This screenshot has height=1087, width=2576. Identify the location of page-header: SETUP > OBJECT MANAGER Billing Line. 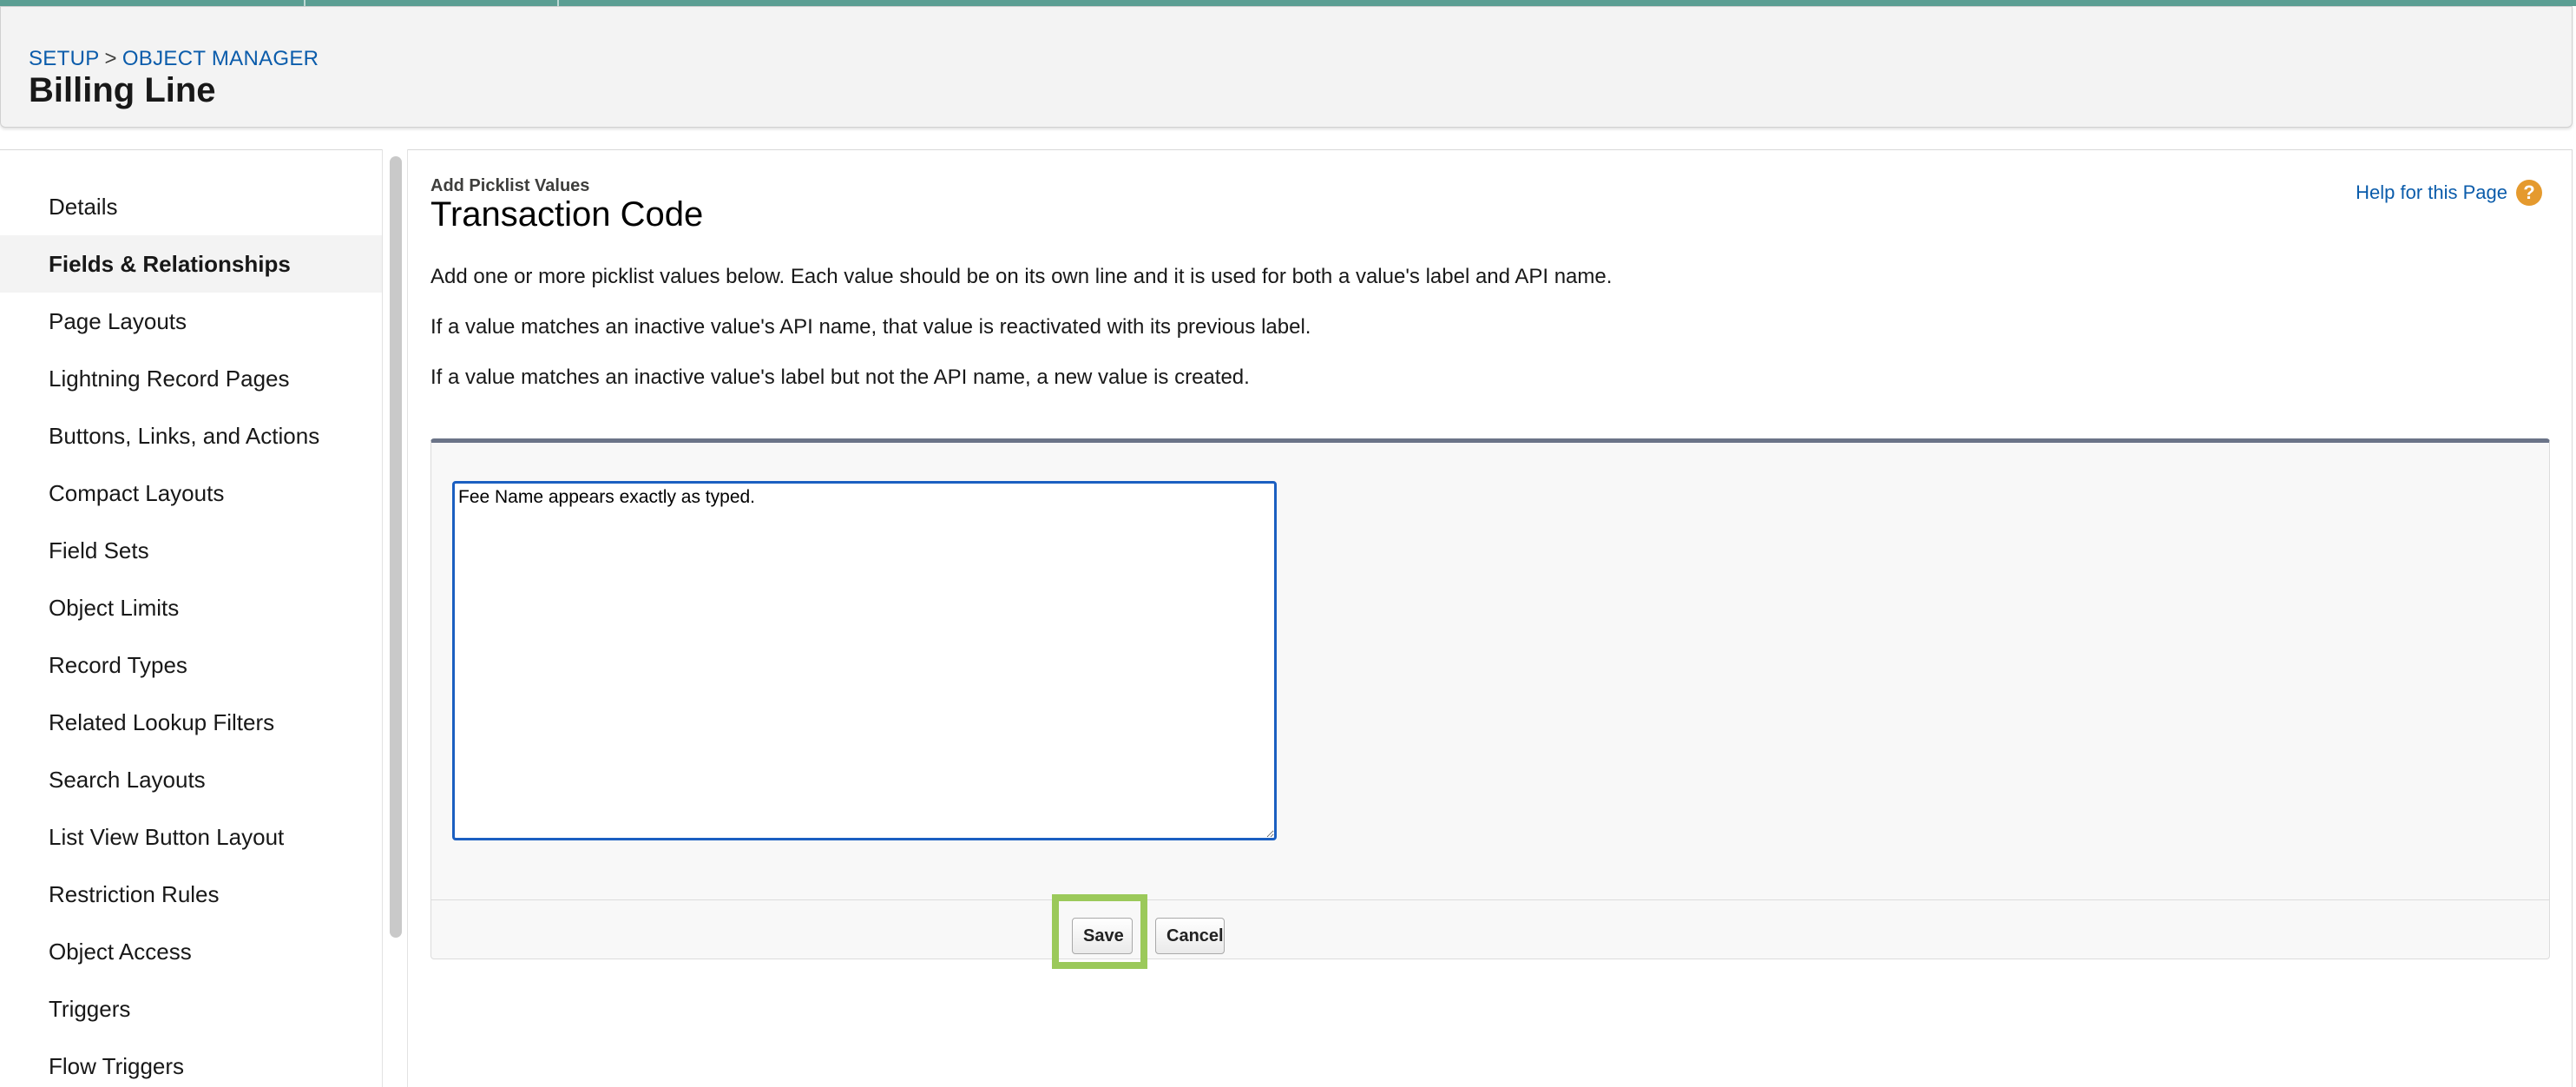
(1286, 67).